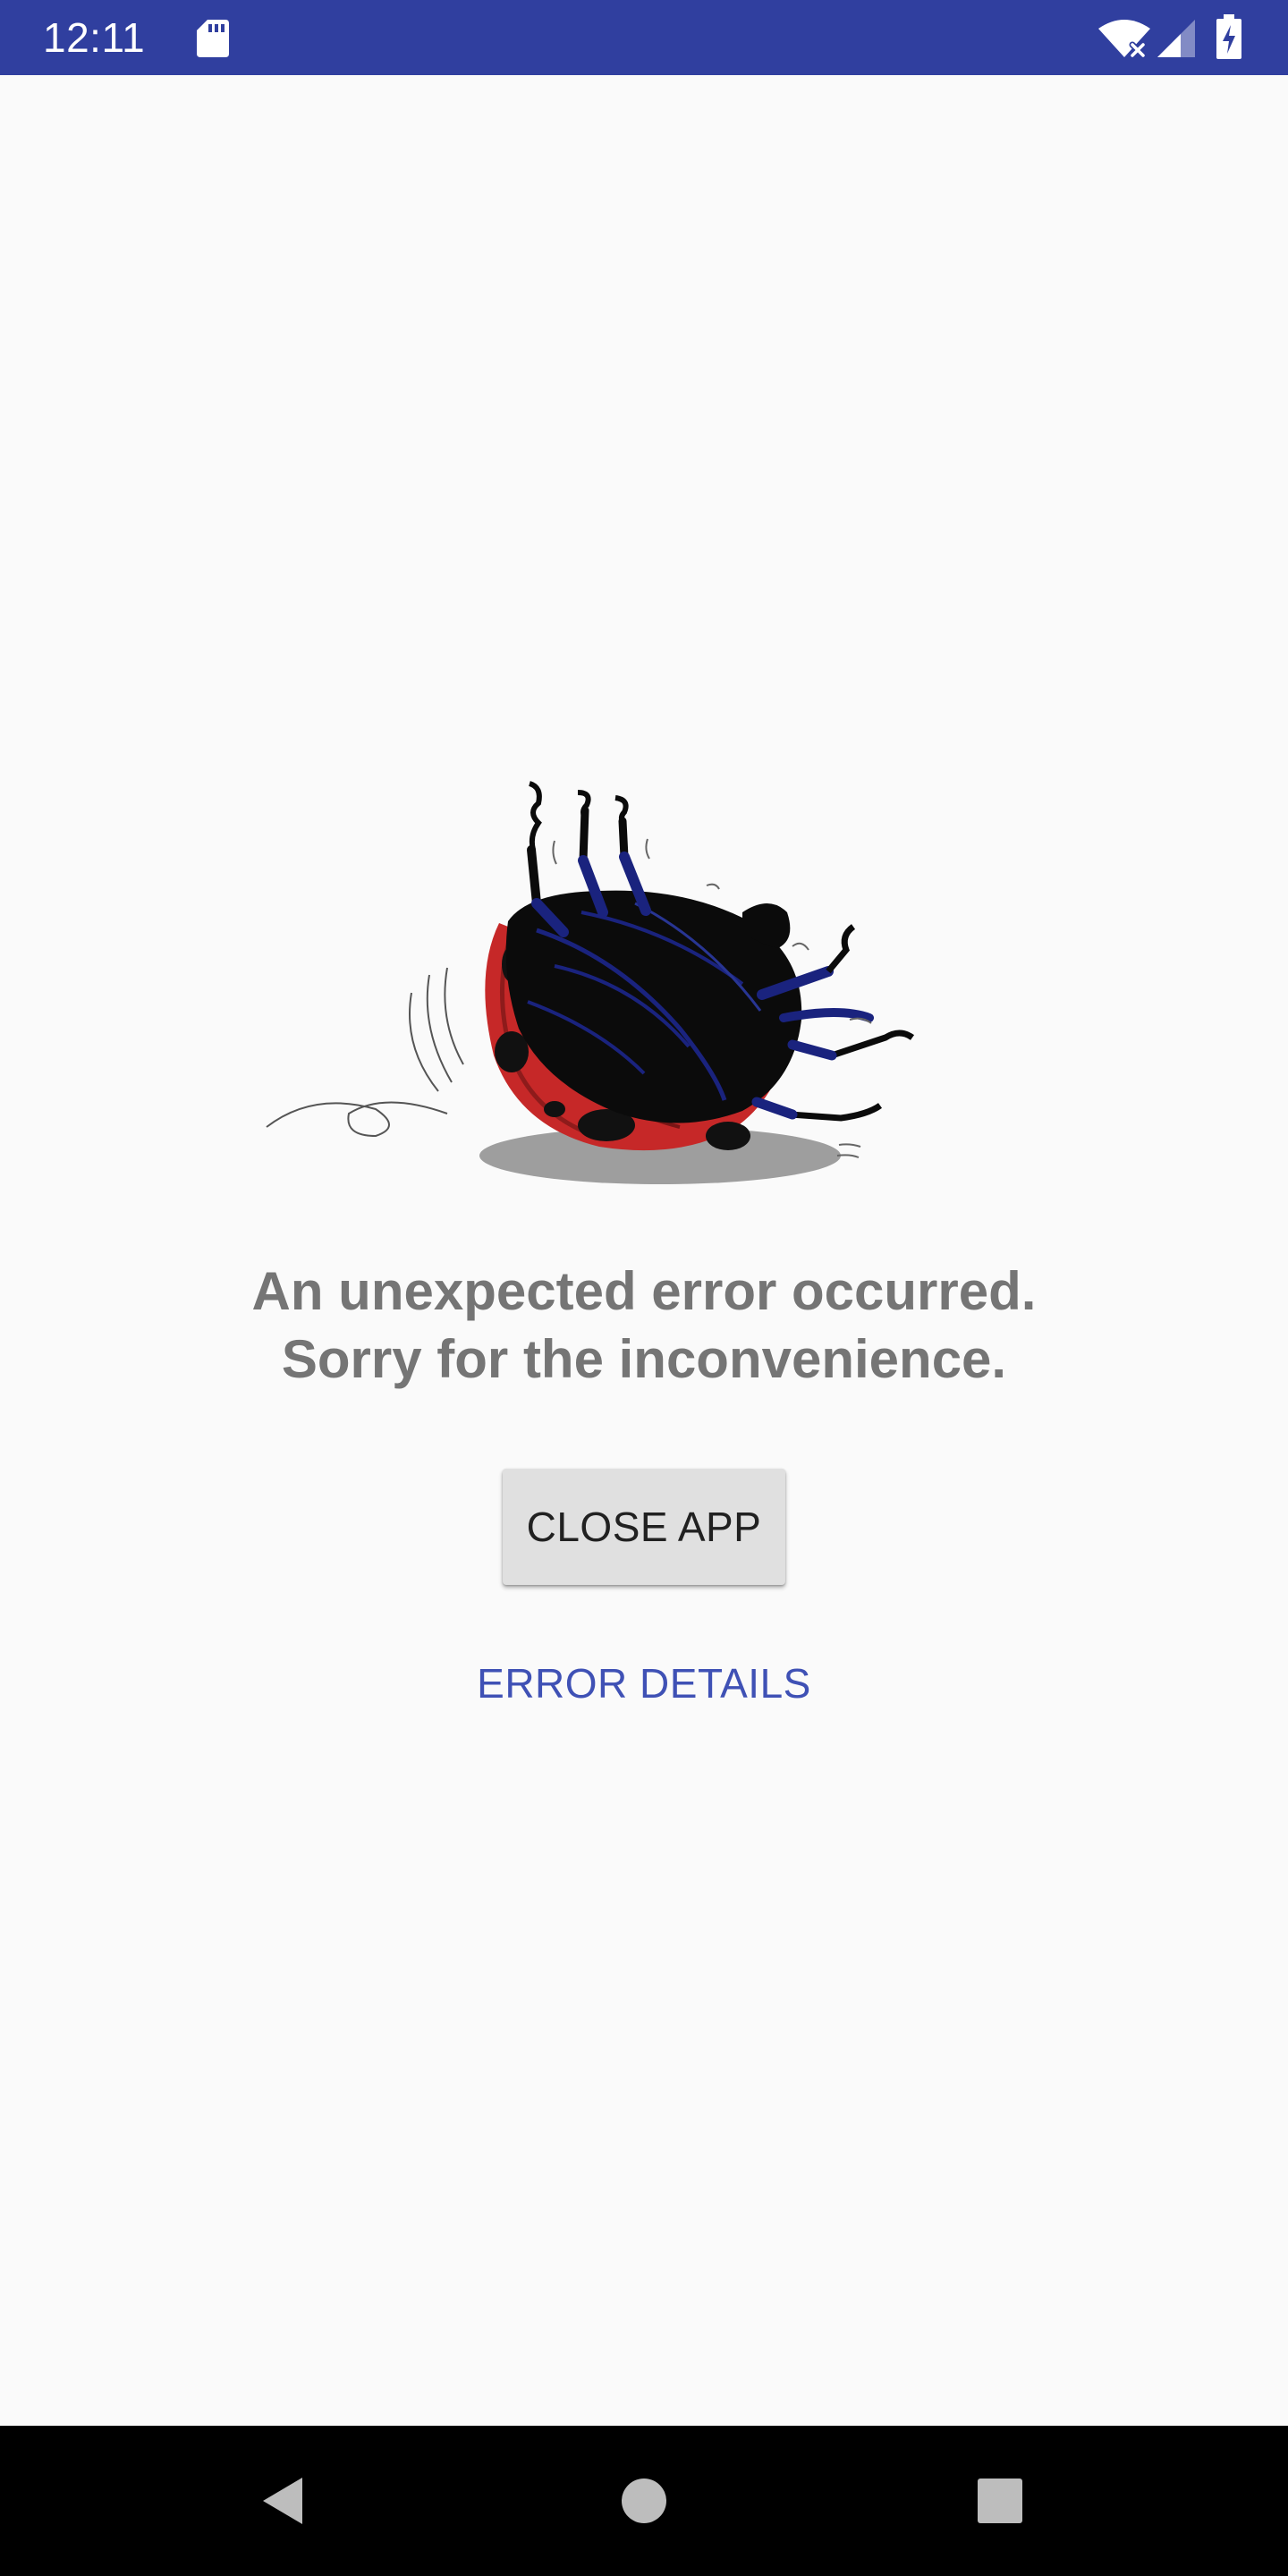  I want to click on error-details-button: ERROR DETAILS, so click(644, 1683).